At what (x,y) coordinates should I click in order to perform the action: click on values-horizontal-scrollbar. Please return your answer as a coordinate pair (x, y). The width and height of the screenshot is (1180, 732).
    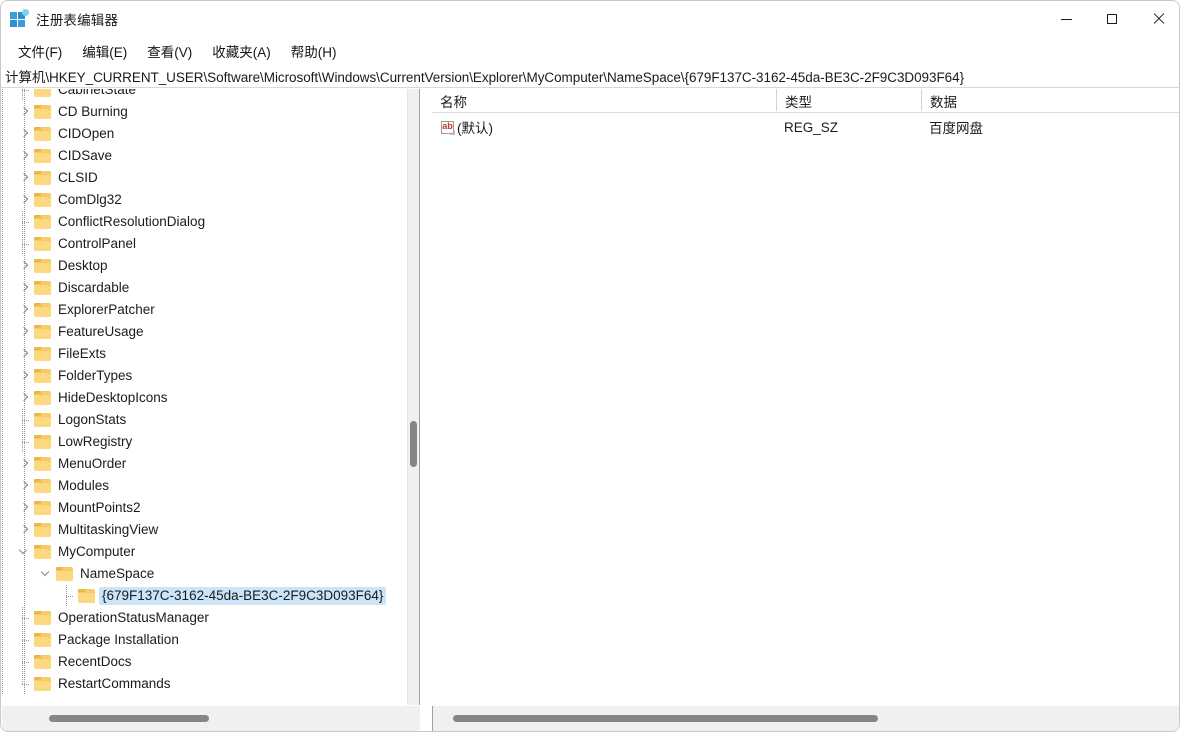
    Looking at the image, I should click on (805, 718).